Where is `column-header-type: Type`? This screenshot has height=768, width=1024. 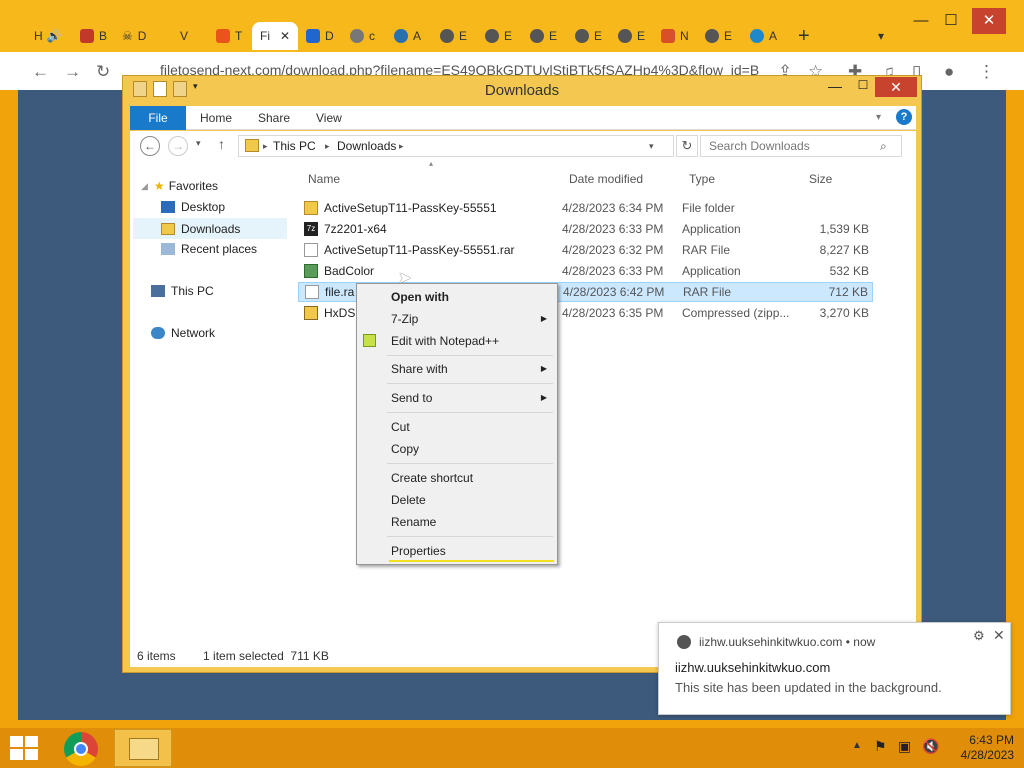 column-header-type: Type is located at coordinates (702, 179).